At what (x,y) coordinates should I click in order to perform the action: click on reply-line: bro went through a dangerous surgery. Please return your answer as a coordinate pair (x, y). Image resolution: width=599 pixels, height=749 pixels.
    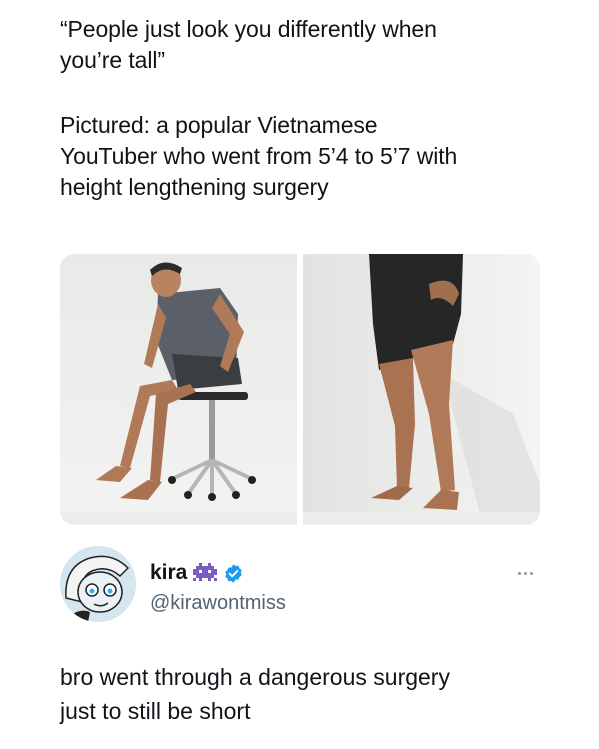
    Looking at the image, I should click on (255, 677).